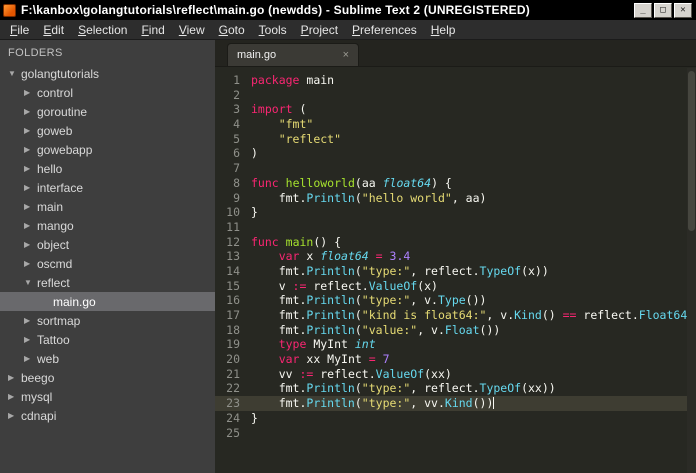  What do you see at coordinates (107, 377) in the screenshot?
I see `tree-item-beego: ▶ beego` at bounding box center [107, 377].